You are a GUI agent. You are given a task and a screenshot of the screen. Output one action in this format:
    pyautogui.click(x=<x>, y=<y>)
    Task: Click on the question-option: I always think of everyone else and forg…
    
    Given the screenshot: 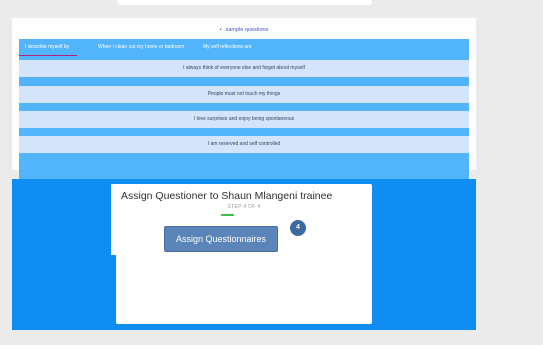 What is the action you would take?
    pyautogui.click(x=244, y=68)
    